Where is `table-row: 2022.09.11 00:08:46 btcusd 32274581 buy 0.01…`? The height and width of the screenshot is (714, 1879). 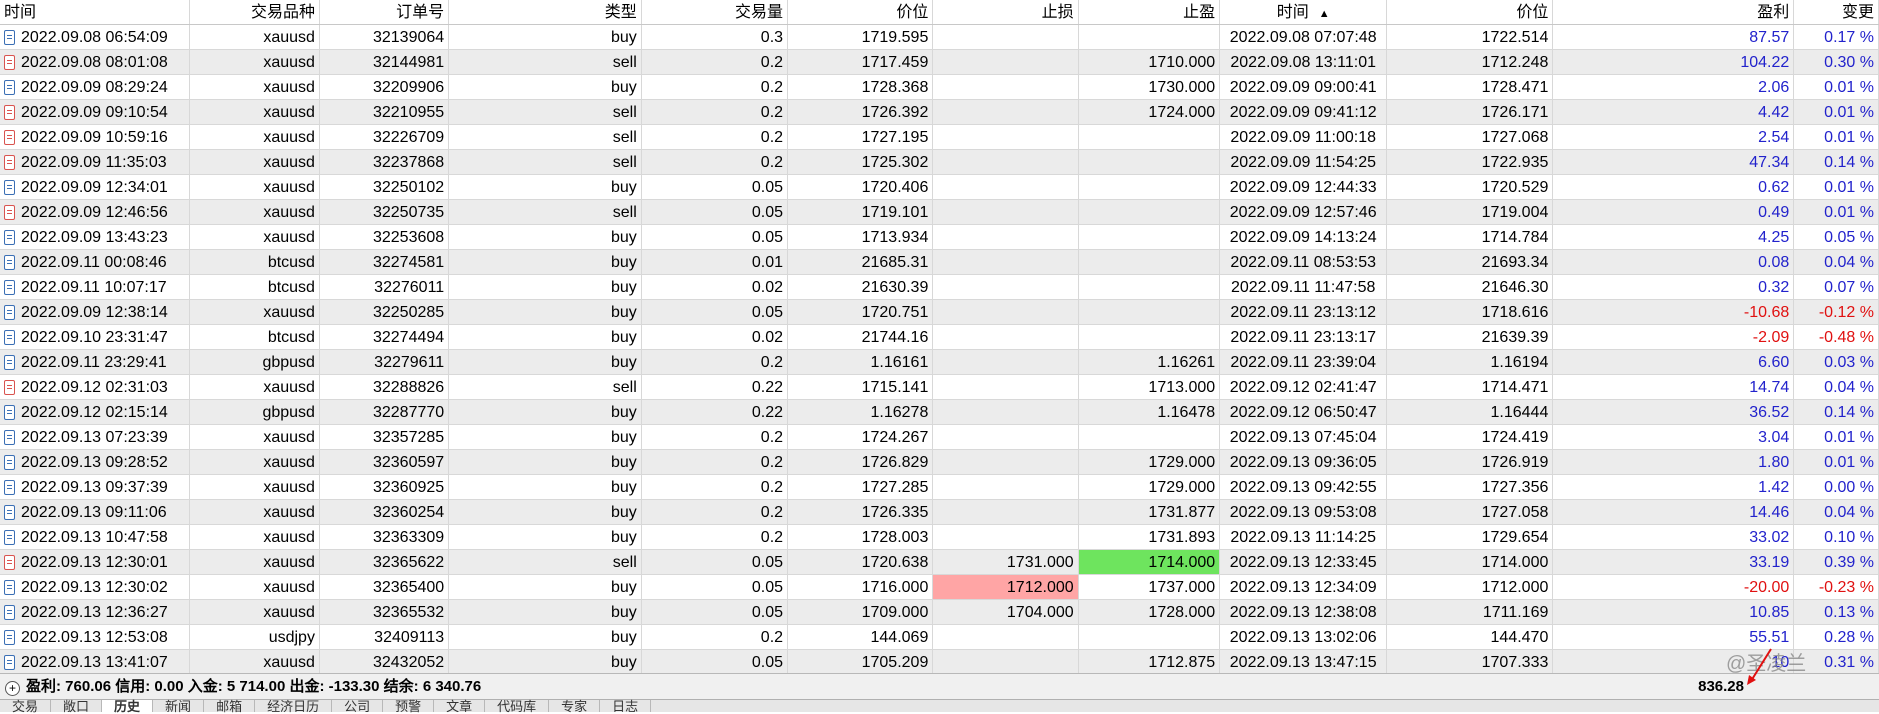 table-row: 2022.09.11 00:08:46 btcusd 32274581 buy 0.01… is located at coordinates (939, 262).